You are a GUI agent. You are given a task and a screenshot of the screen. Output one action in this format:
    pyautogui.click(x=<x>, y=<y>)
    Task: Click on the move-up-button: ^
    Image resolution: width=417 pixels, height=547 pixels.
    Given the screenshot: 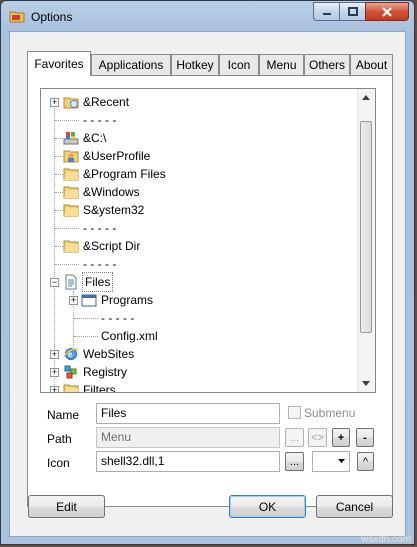 What is the action you would take?
    pyautogui.click(x=365, y=461)
    